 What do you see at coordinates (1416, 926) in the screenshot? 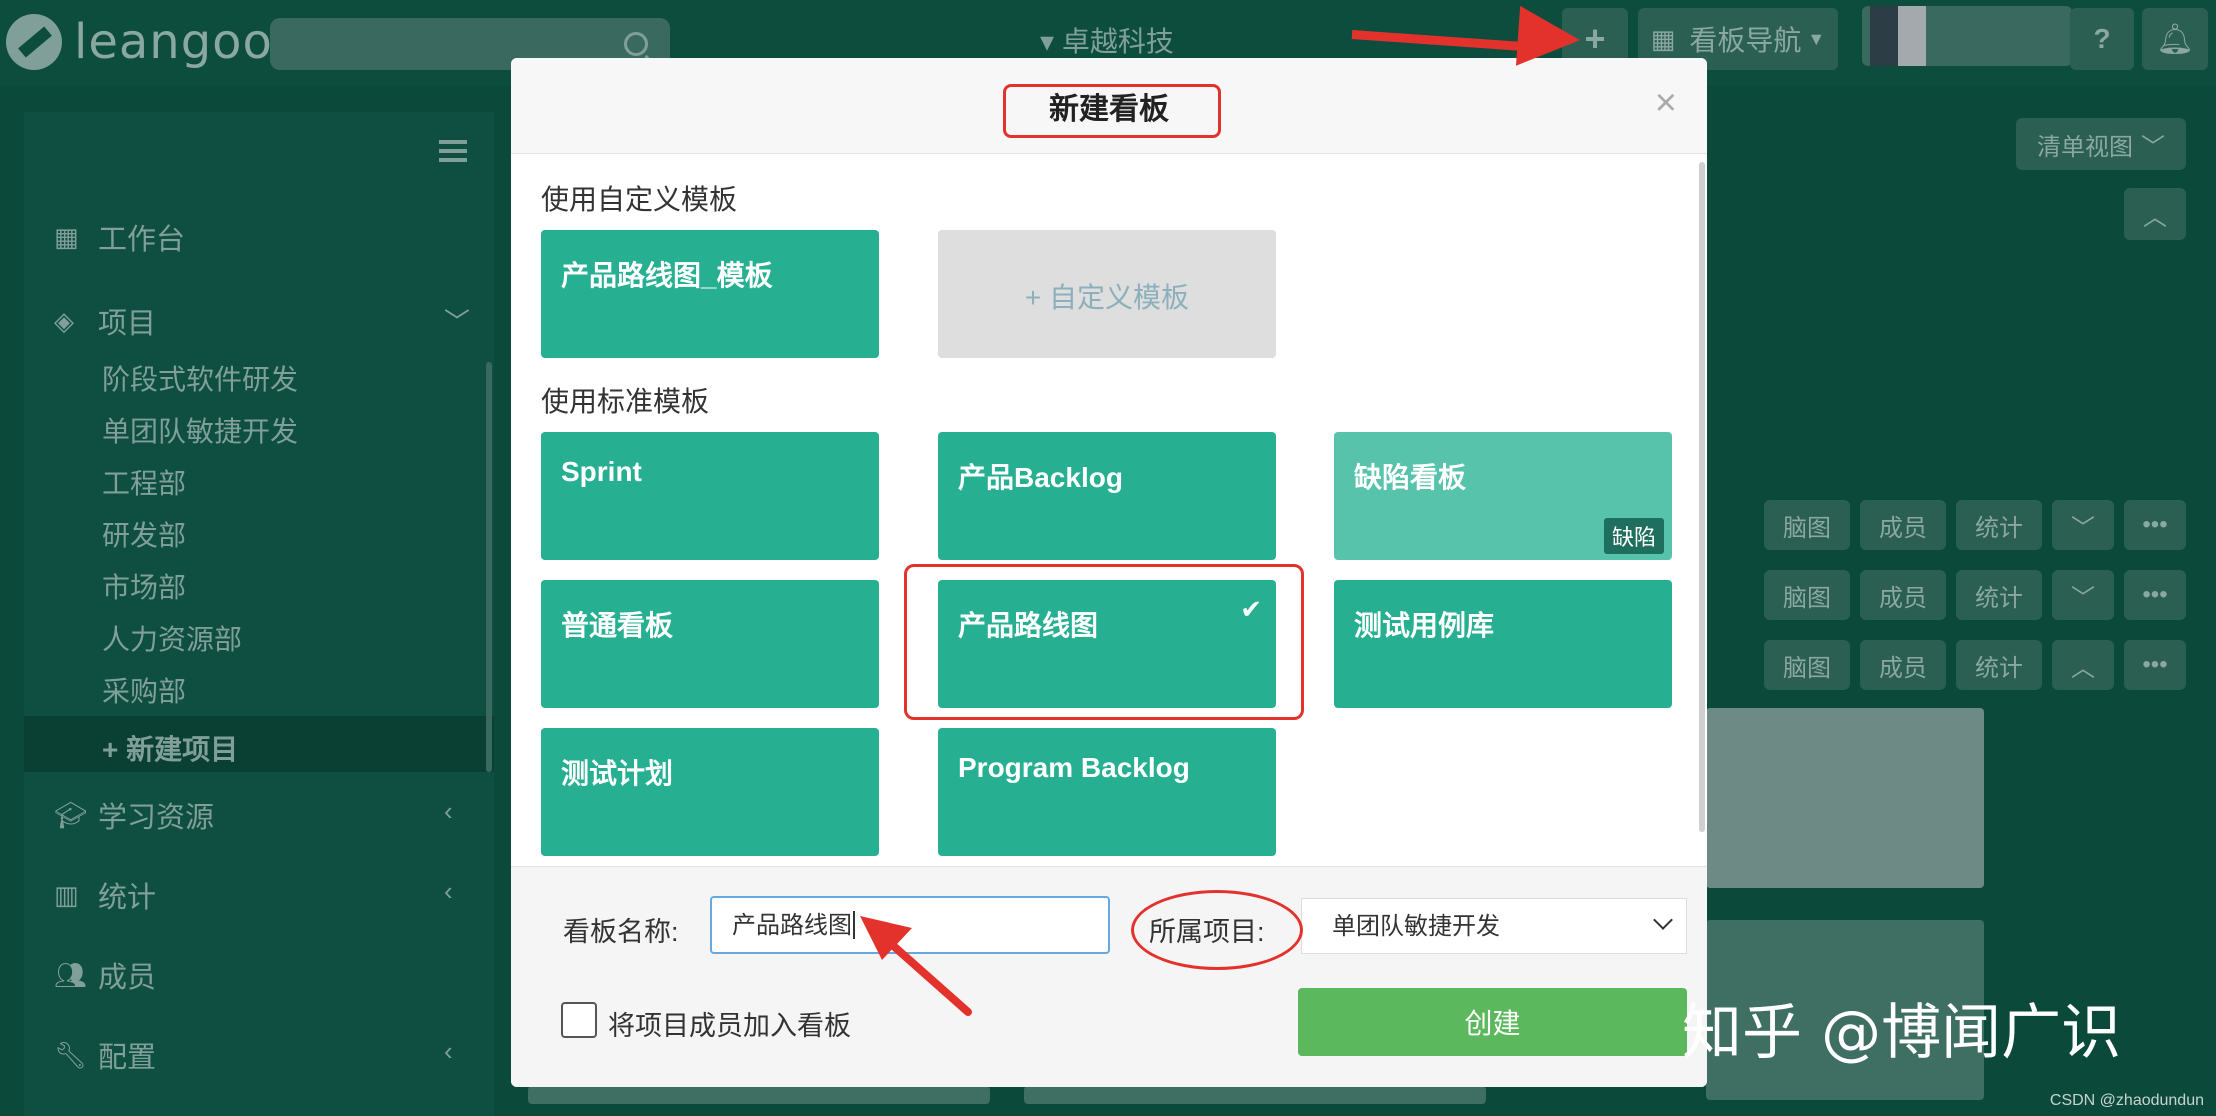
I see `project-select-value: 单团队敏捷开发` at bounding box center [1416, 926].